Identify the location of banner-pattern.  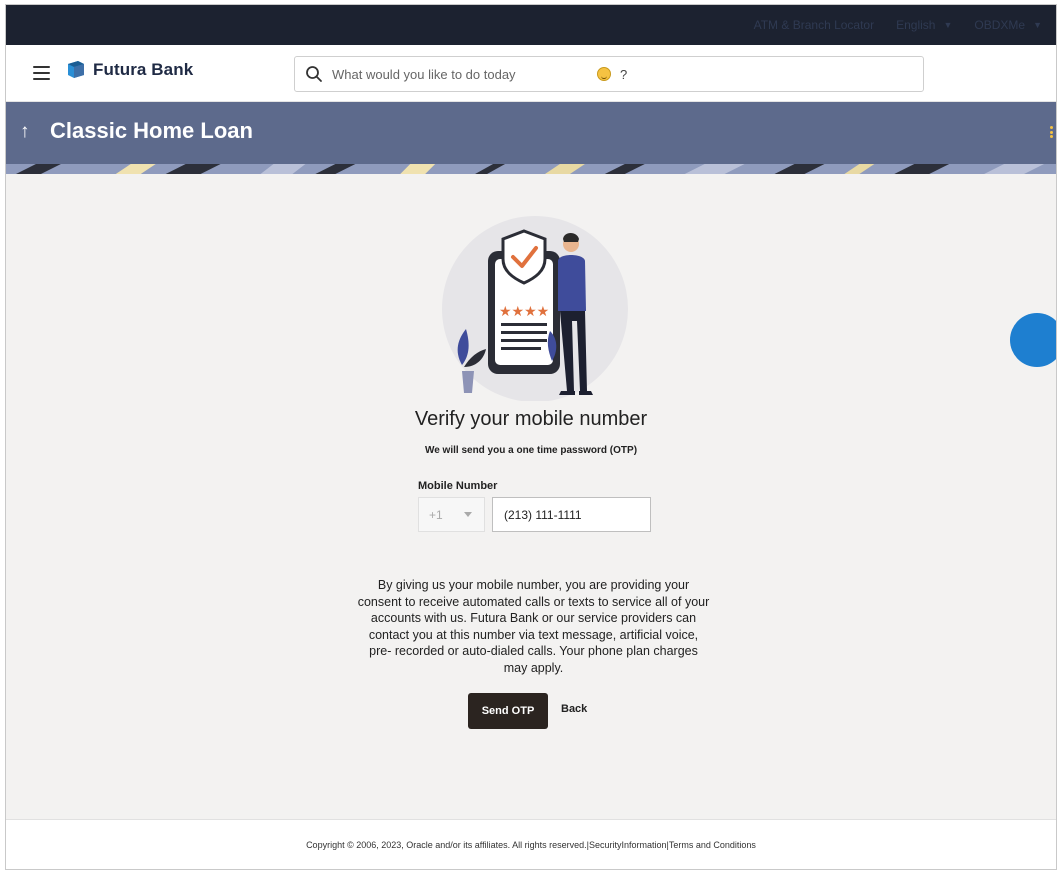
(531, 169).